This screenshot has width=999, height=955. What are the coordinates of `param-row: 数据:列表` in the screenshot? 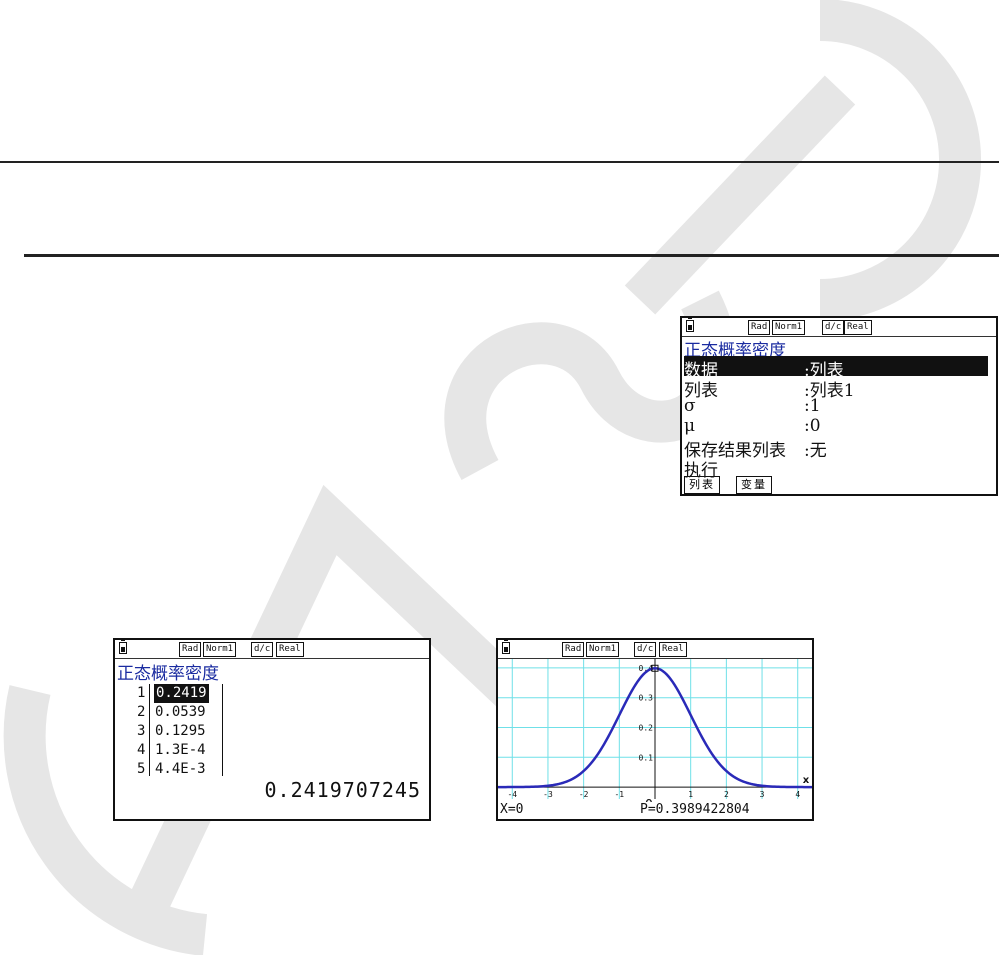 It's located at (836, 368).